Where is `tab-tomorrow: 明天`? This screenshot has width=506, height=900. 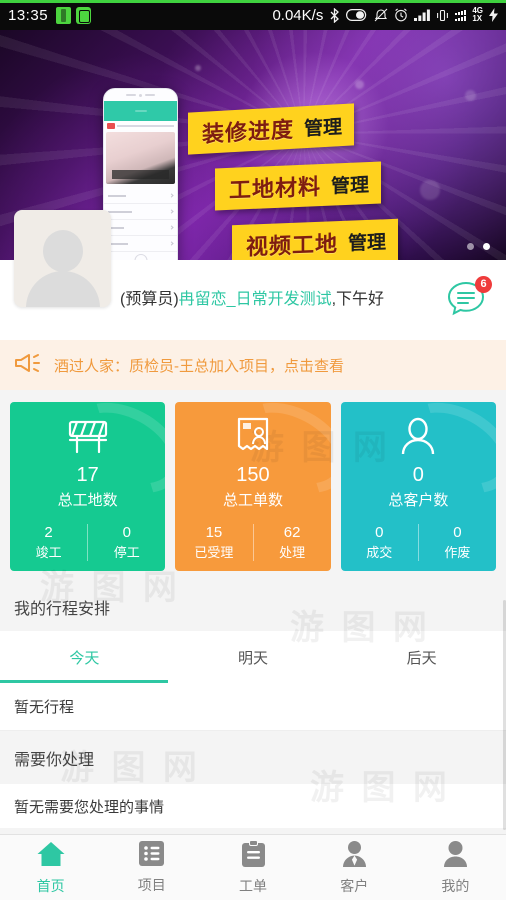
tab-tomorrow: 明天 is located at coordinates (253, 657).